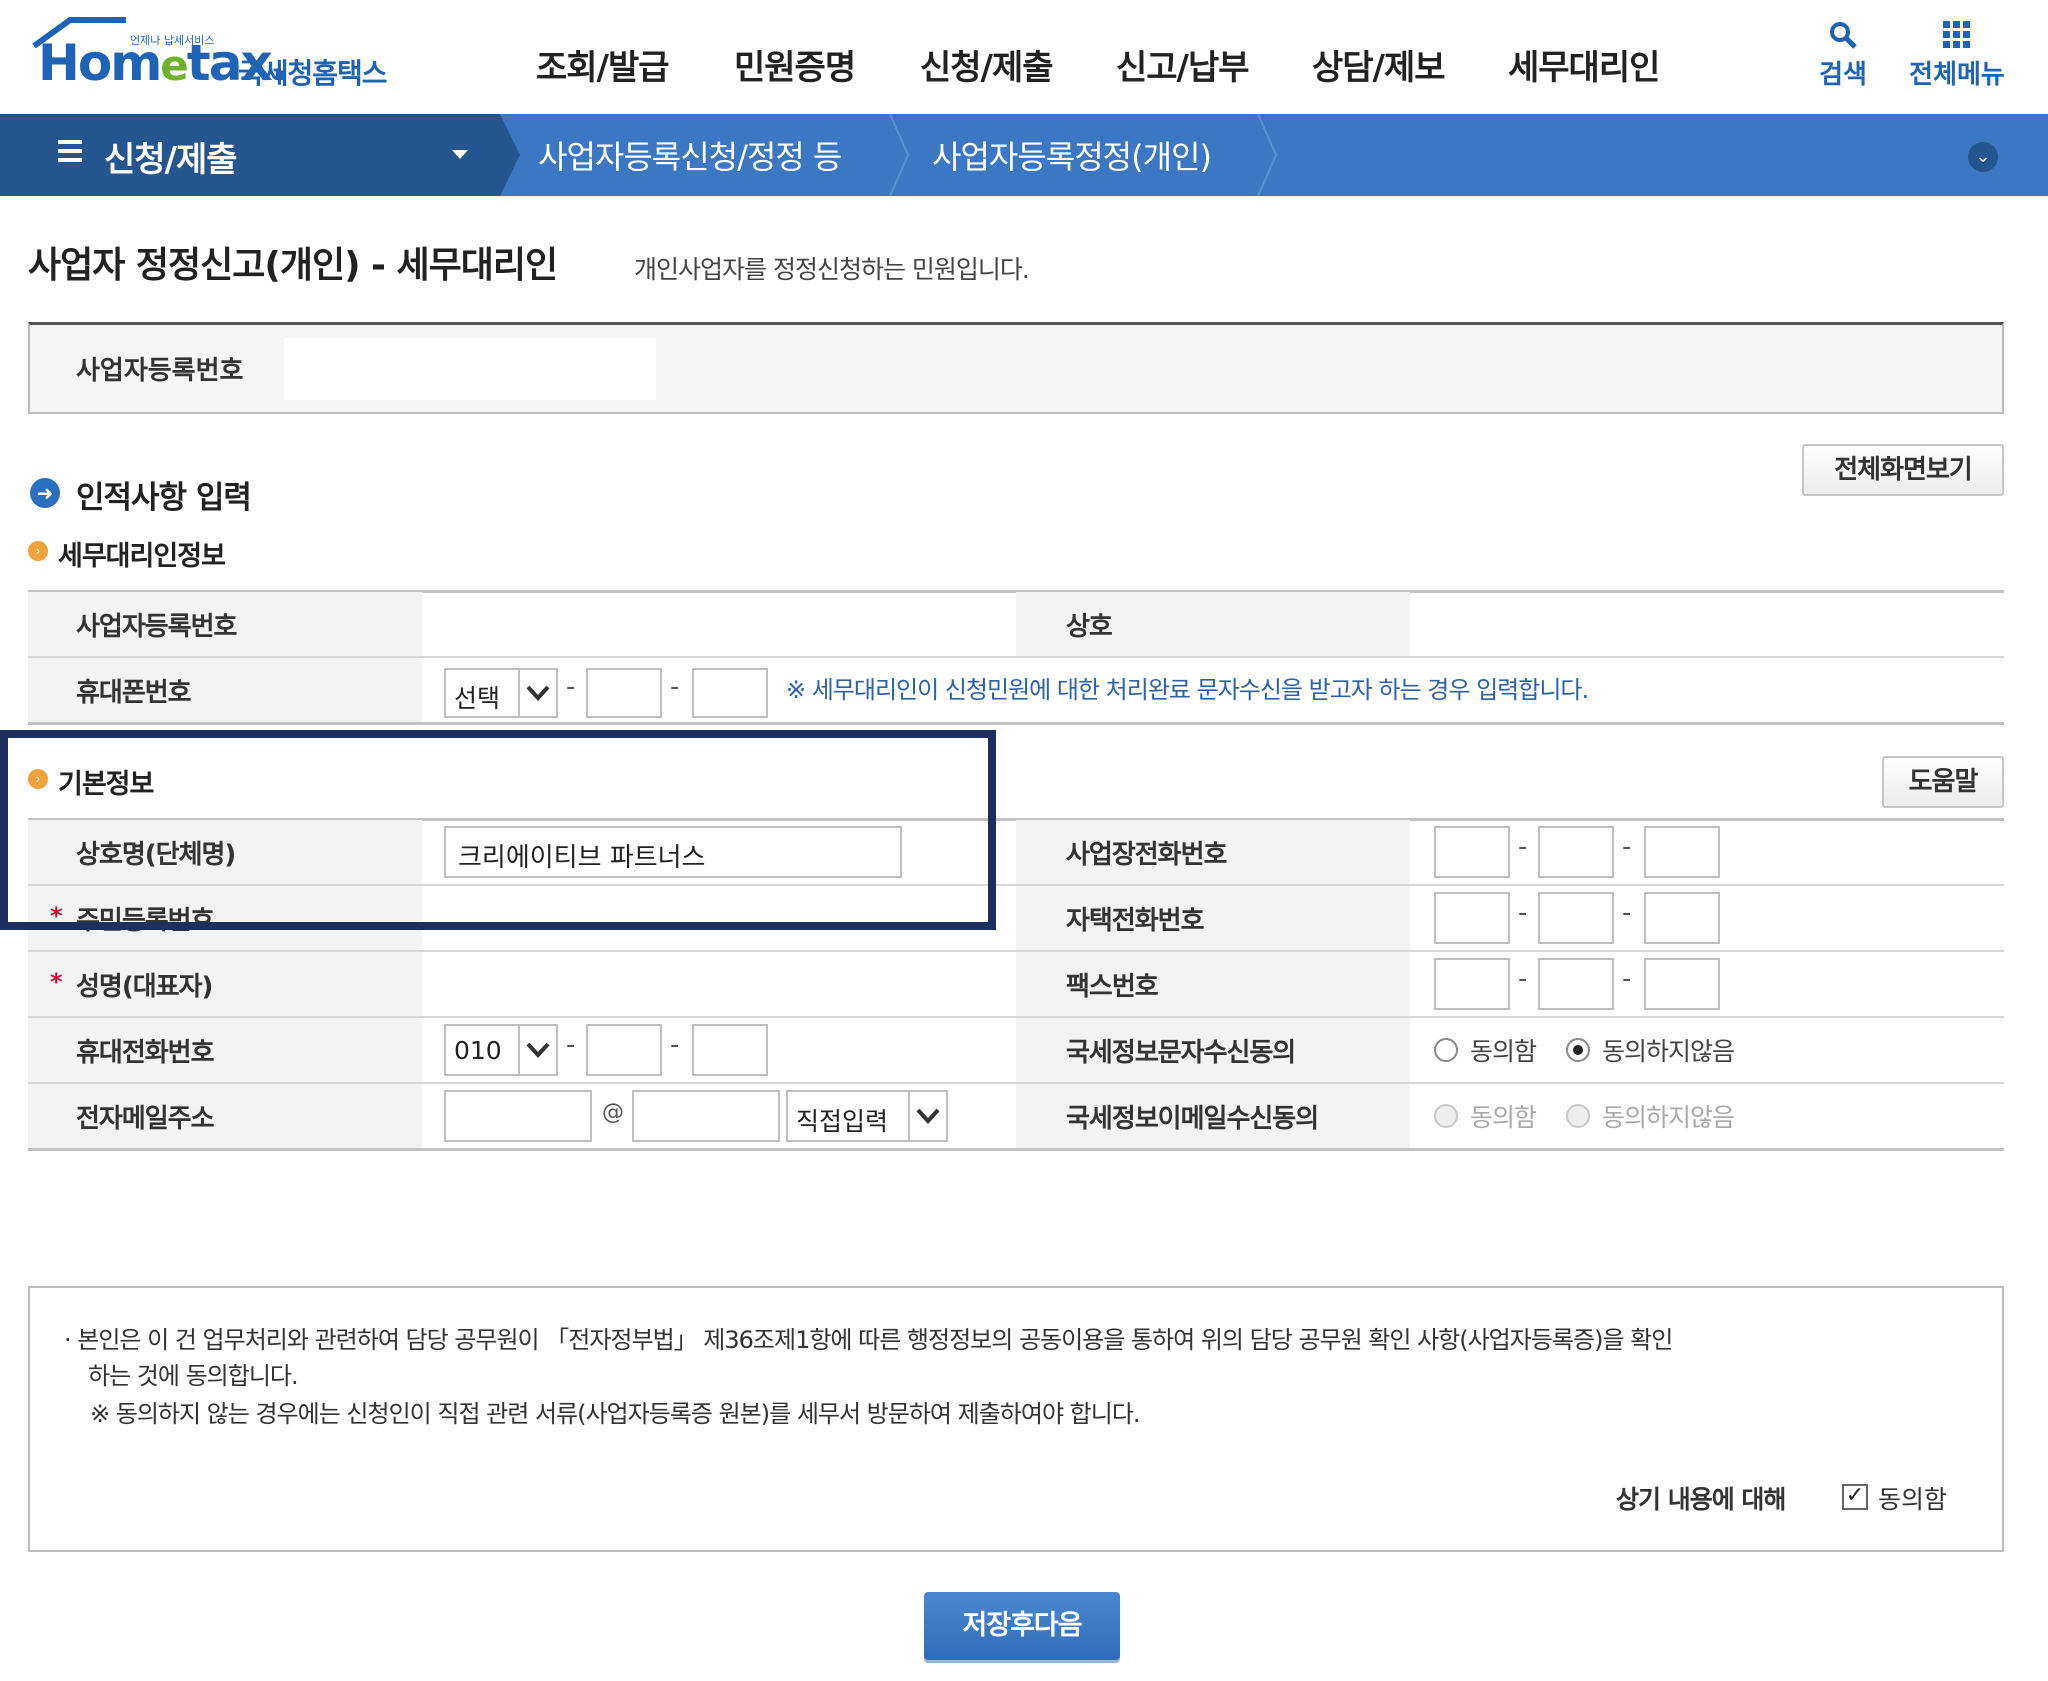 The width and height of the screenshot is (2048, 1681). What do you see at coordinates (730, 693) in the screenshot?
I see `agent-mobile-last-input` at bounding box center [730, 693].